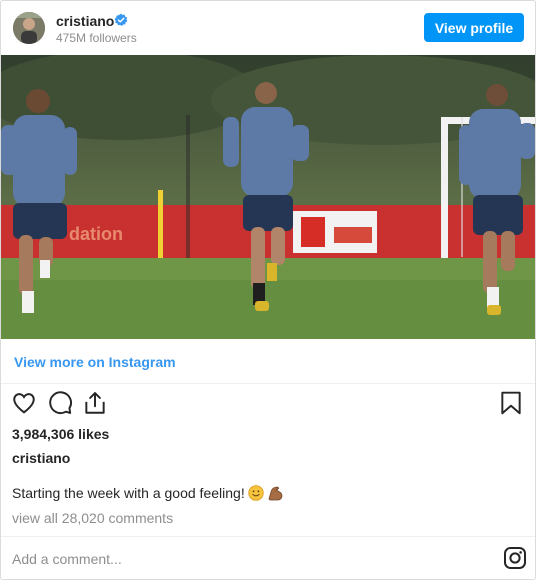 This screenshot has height=580, width=536. What do you see at coordinates (268, 405) in the screenshot?
I see `action-bar` at bounding box center [268, 405].